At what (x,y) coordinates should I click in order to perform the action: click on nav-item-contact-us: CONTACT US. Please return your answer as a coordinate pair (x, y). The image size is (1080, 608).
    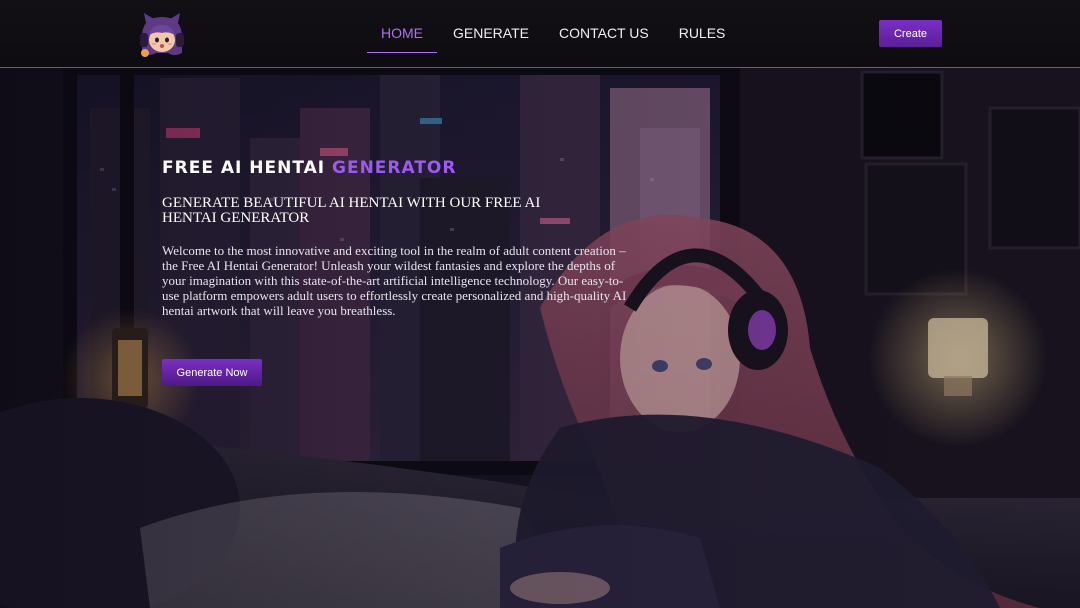
    Looking at the image, I should click on (604, 33).